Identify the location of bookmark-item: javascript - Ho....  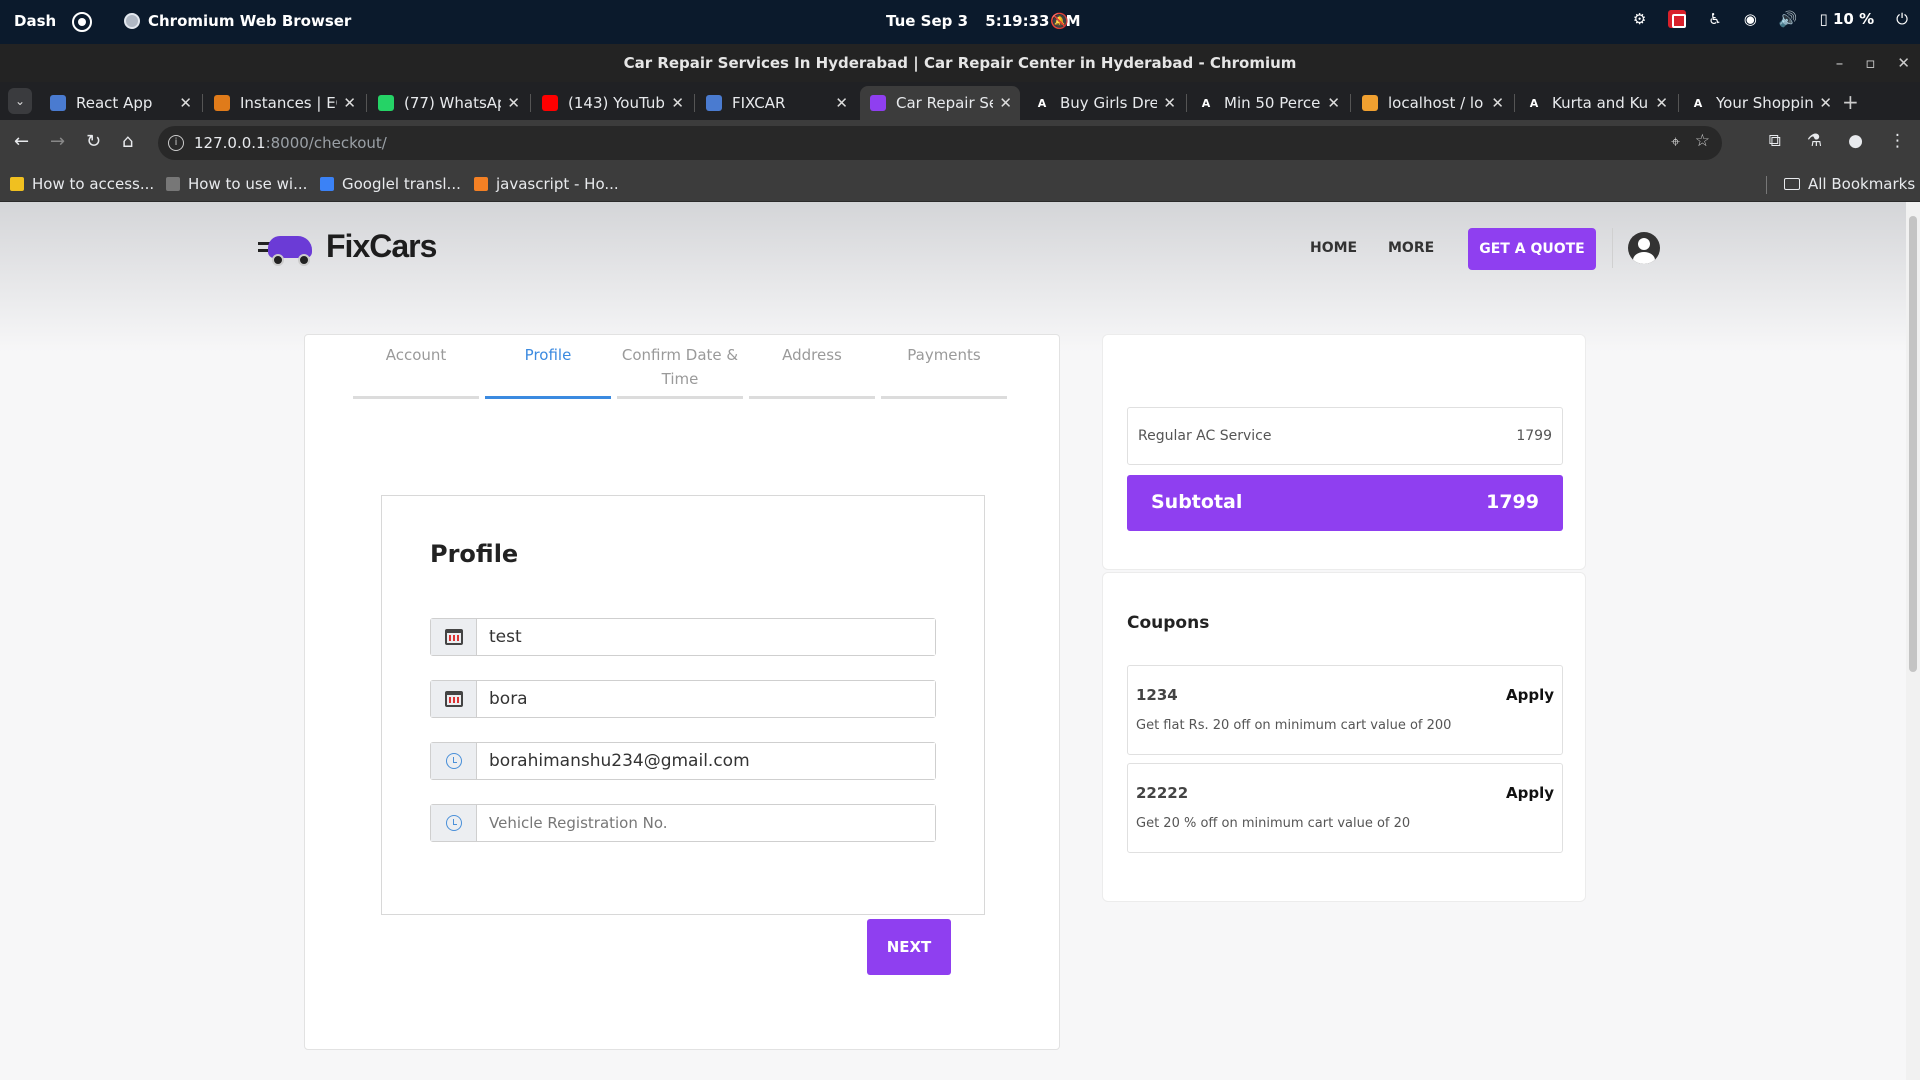
(546, 184).